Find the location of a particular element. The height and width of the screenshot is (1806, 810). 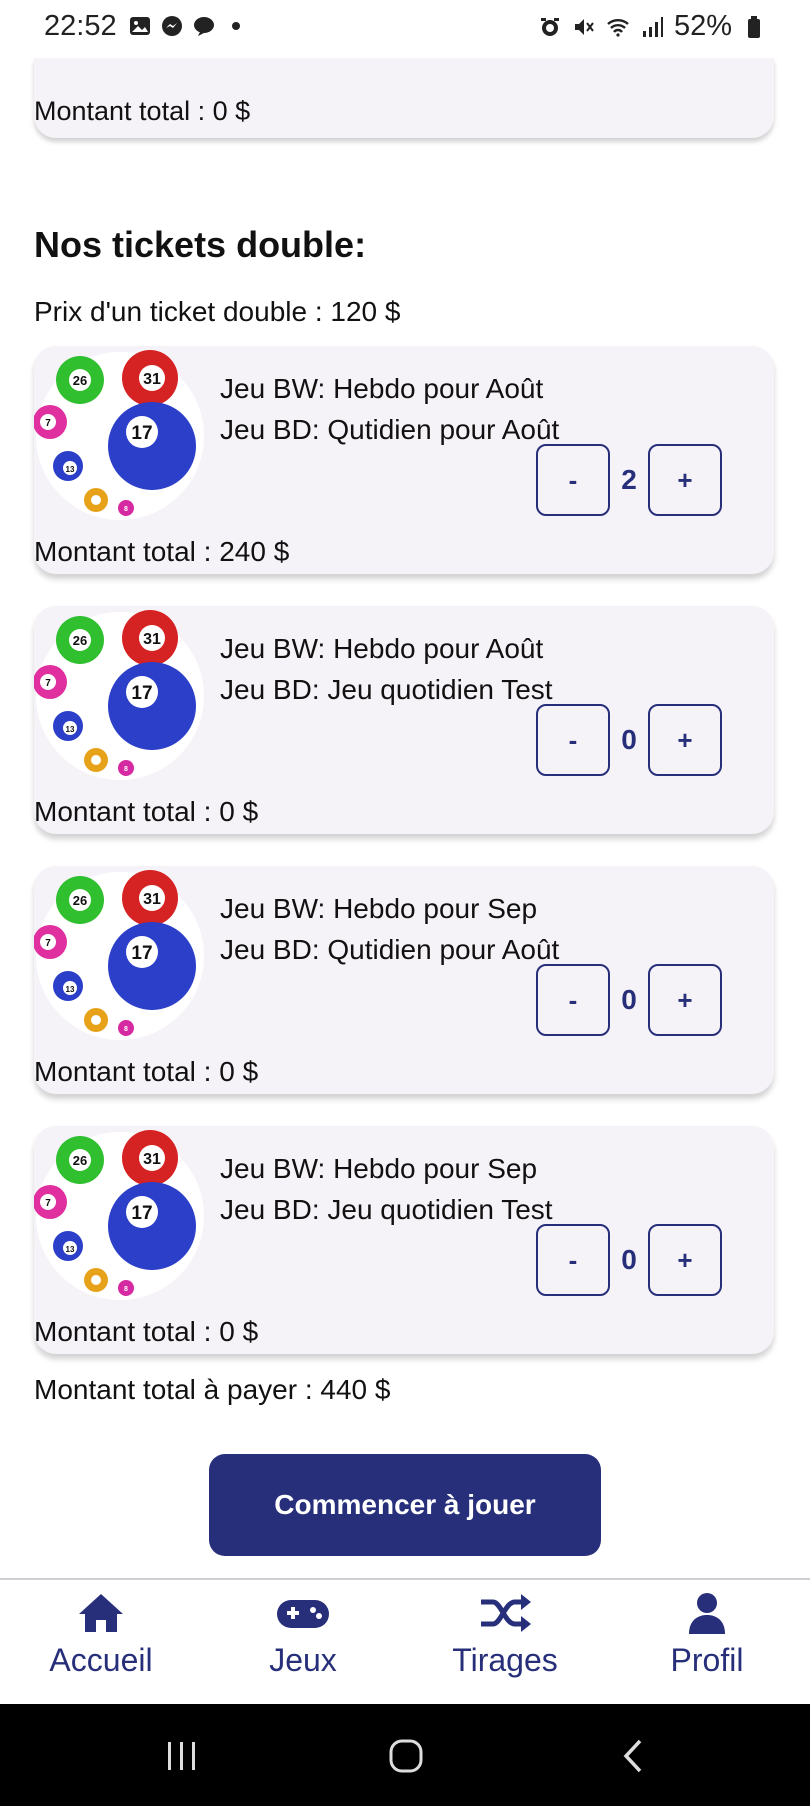

nav-item-accueil: Accueil is located at coordinates (101, 1635).